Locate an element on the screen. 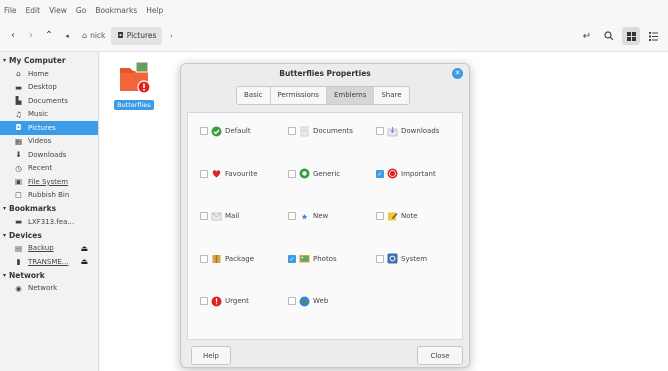 This screenshot has width=668, height=371. grid-view-icon is located at coordinates (631, 36).